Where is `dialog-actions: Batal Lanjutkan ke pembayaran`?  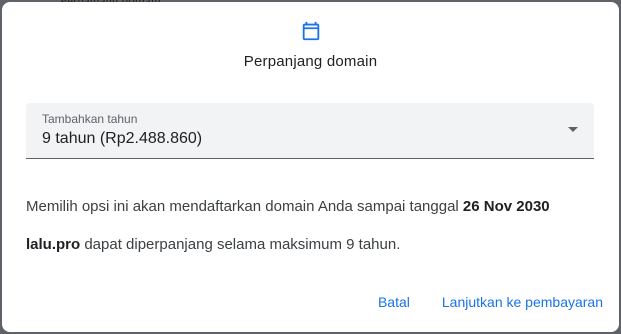
dialog-actions: Batal Lanjutkan ke pembayaran is located at coordinates (490, 302).